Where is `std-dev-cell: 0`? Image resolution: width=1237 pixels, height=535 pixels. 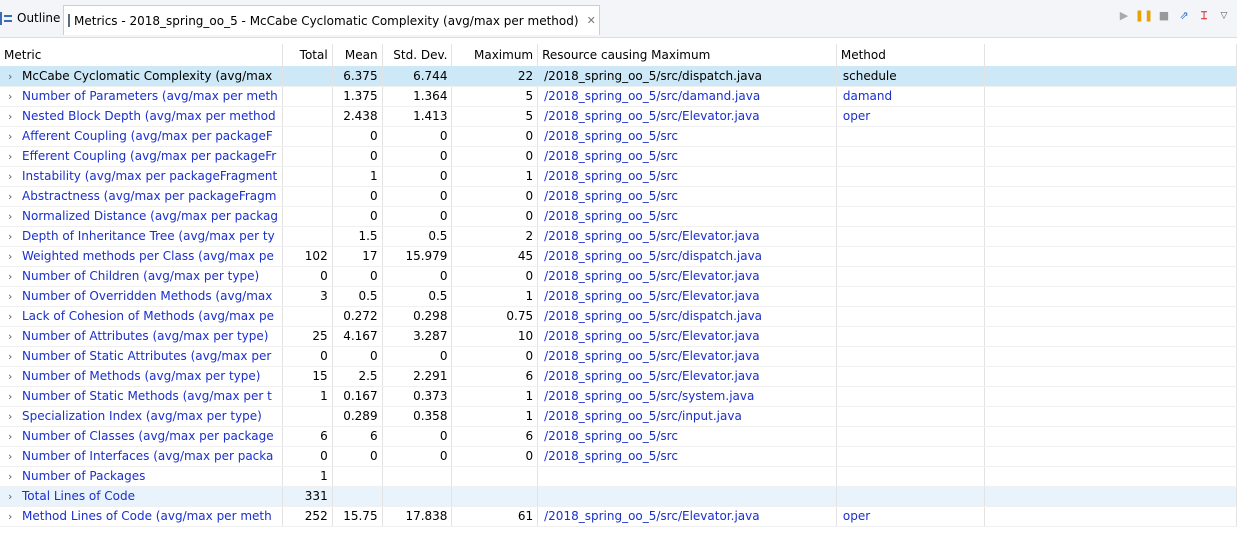 std-dev-cell: 0 is located at coordinates (417, 436).